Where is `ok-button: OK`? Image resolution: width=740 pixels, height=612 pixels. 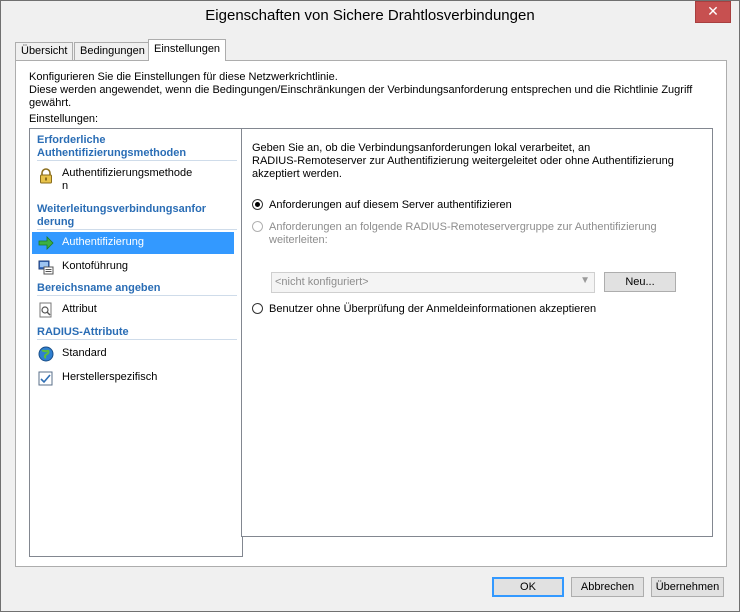 ok-button: OK is located at coordinates (528, 587).